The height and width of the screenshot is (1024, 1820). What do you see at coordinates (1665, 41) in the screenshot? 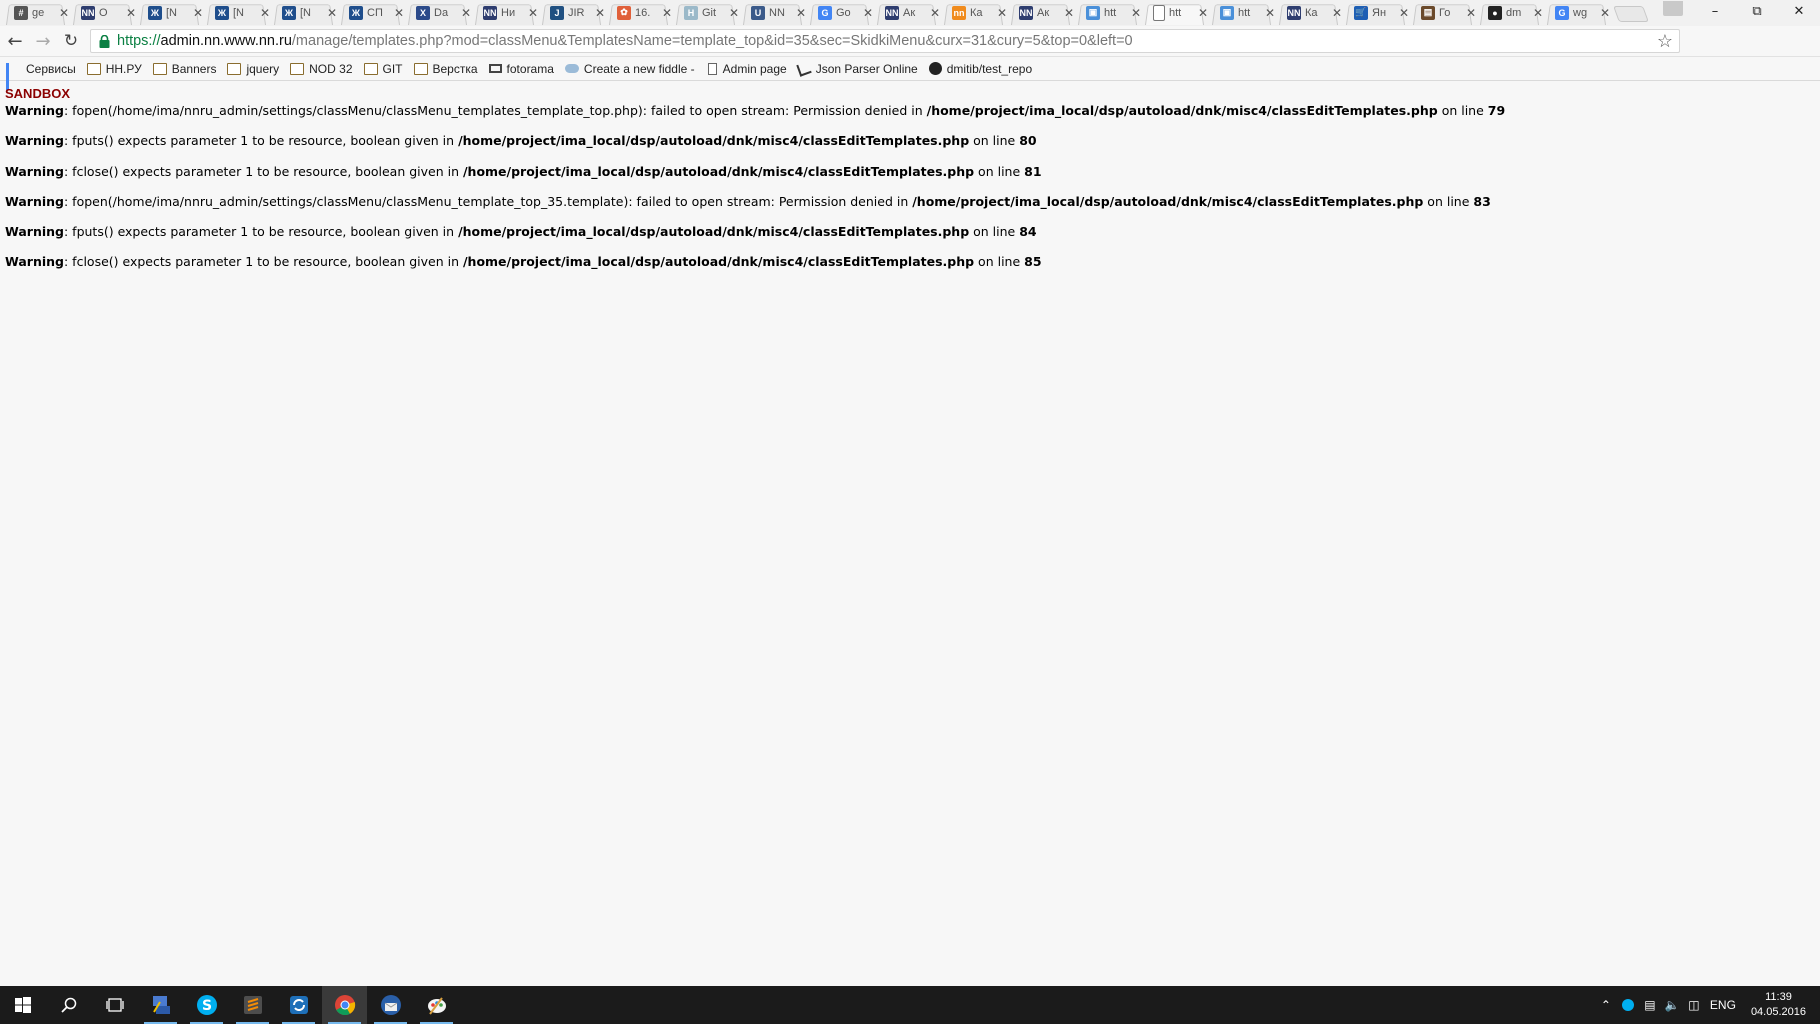
I see `bookmark-star-icon: ☆` at bounding box center [1665, 41].